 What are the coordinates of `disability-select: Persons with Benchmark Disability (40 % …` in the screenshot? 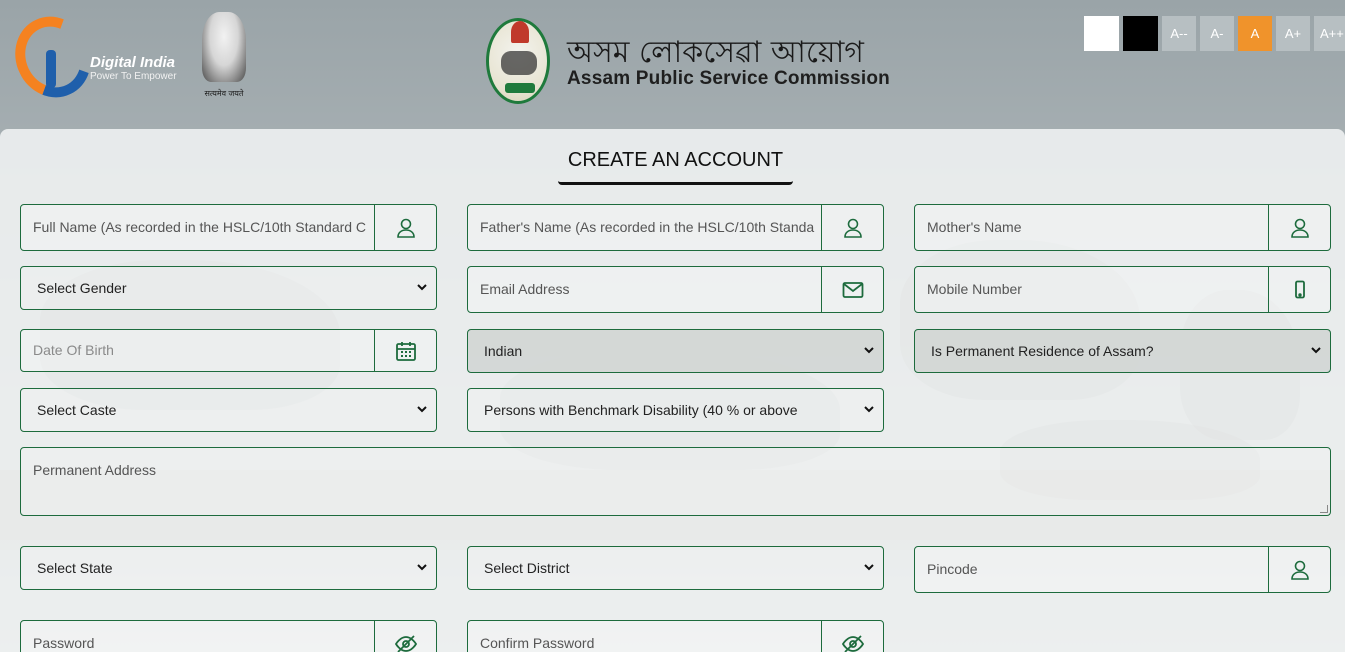 It's located at (675, 410).